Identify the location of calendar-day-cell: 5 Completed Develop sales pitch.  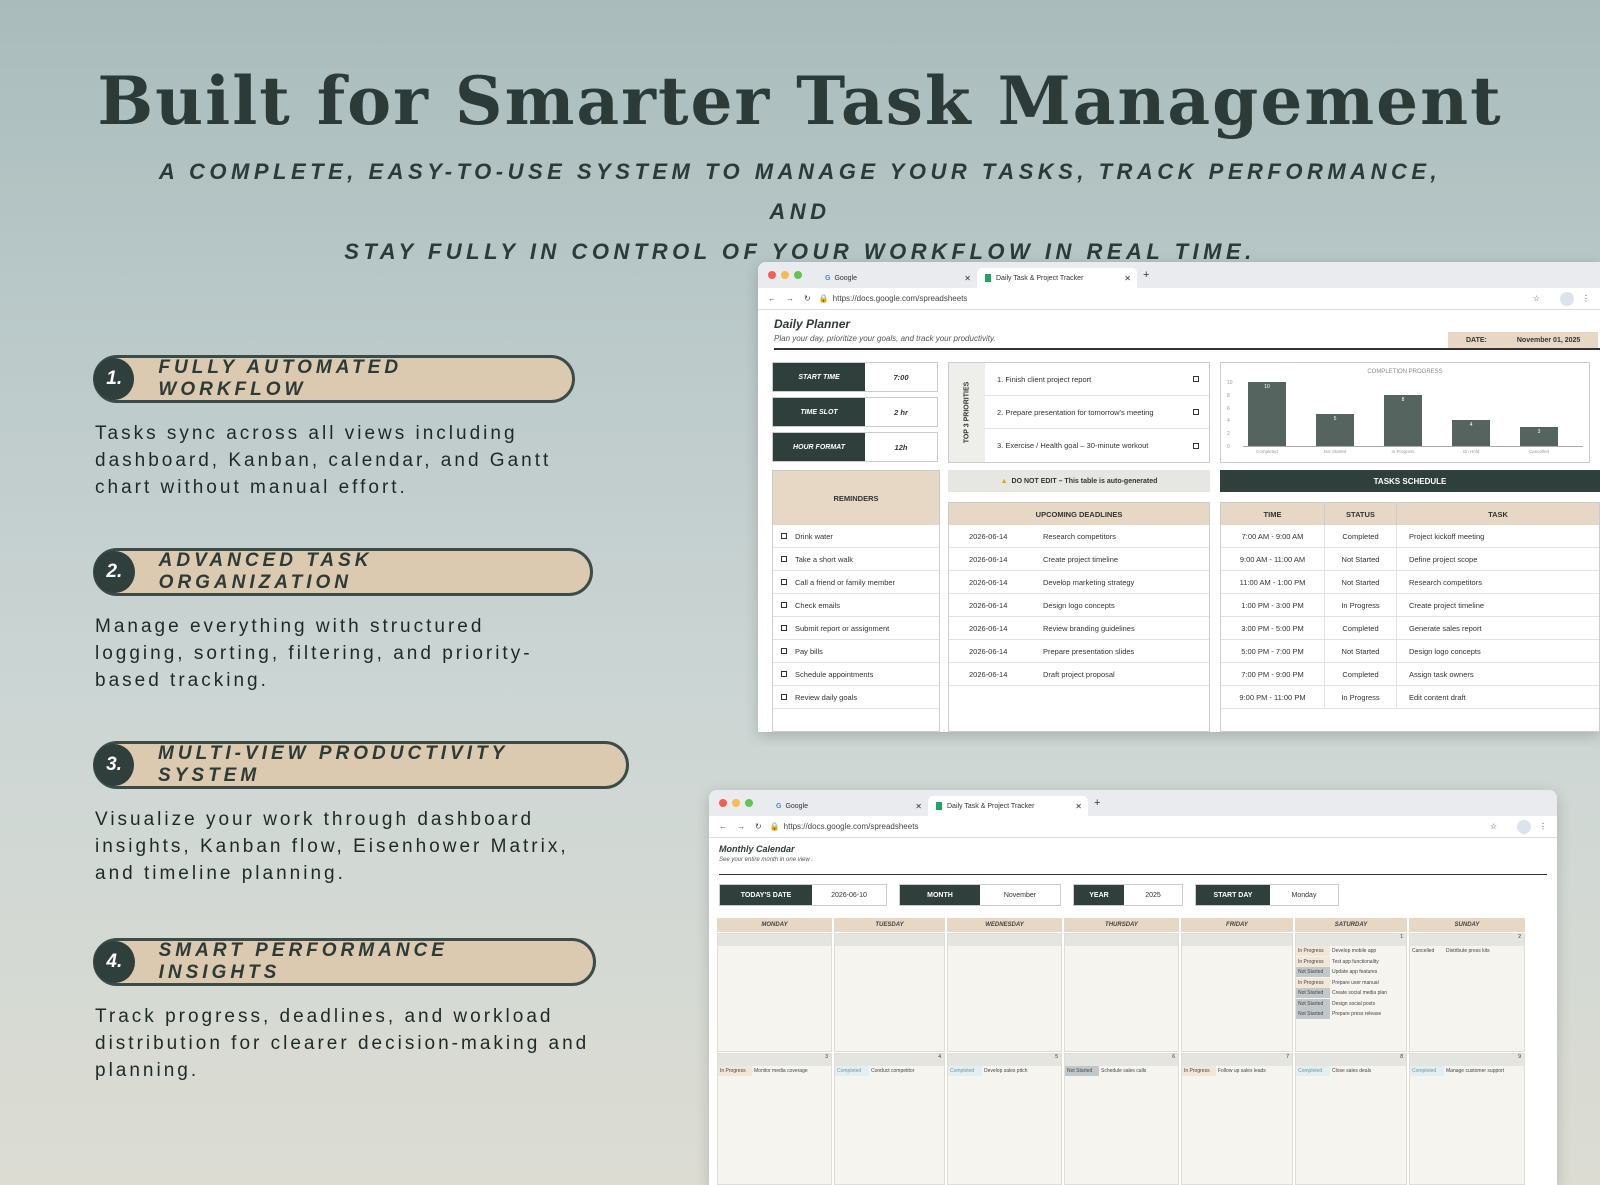
(1004, 1119).